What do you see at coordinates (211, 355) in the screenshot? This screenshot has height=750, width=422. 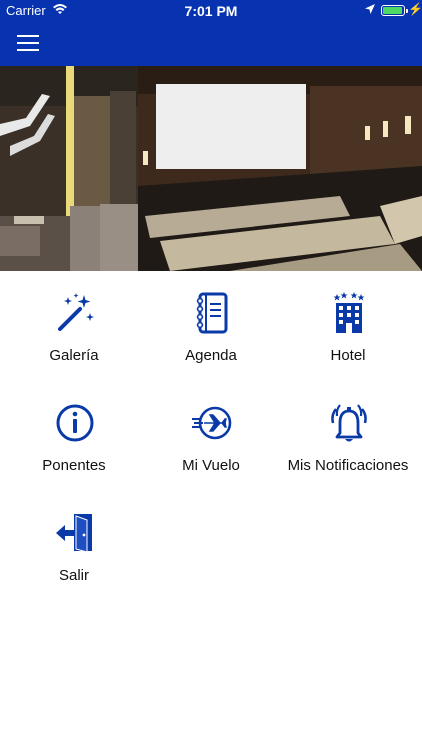 I see `menu-item-label: Agenda` at bounding box center [211, 355].